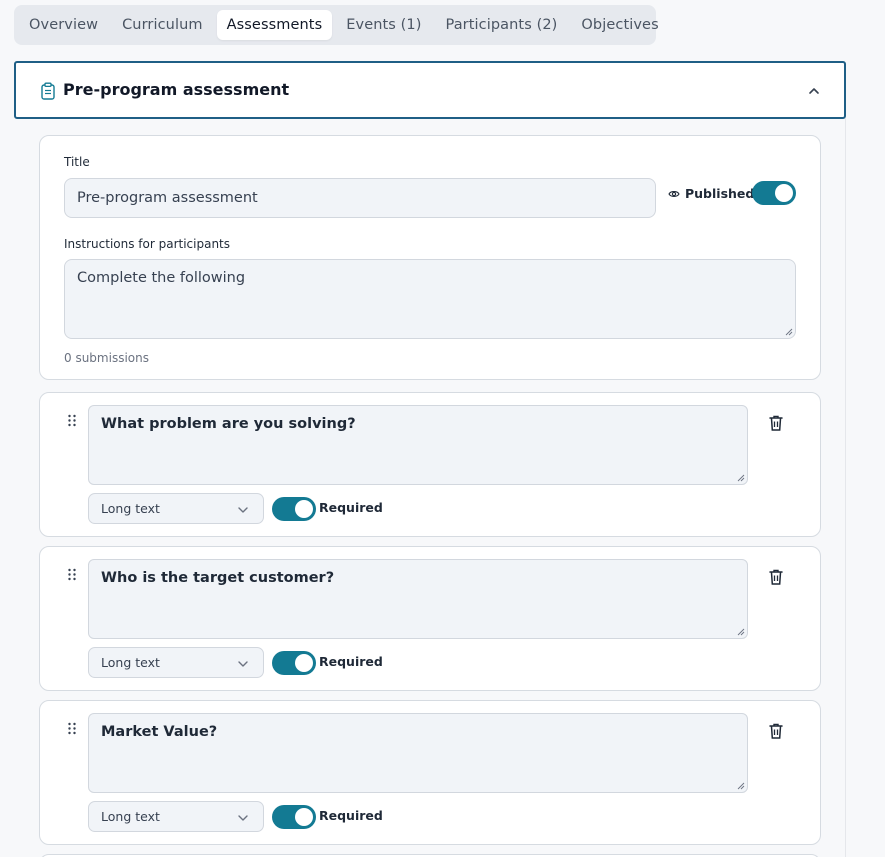  I want to click on tab-events: Events (1), so click(383, 25).